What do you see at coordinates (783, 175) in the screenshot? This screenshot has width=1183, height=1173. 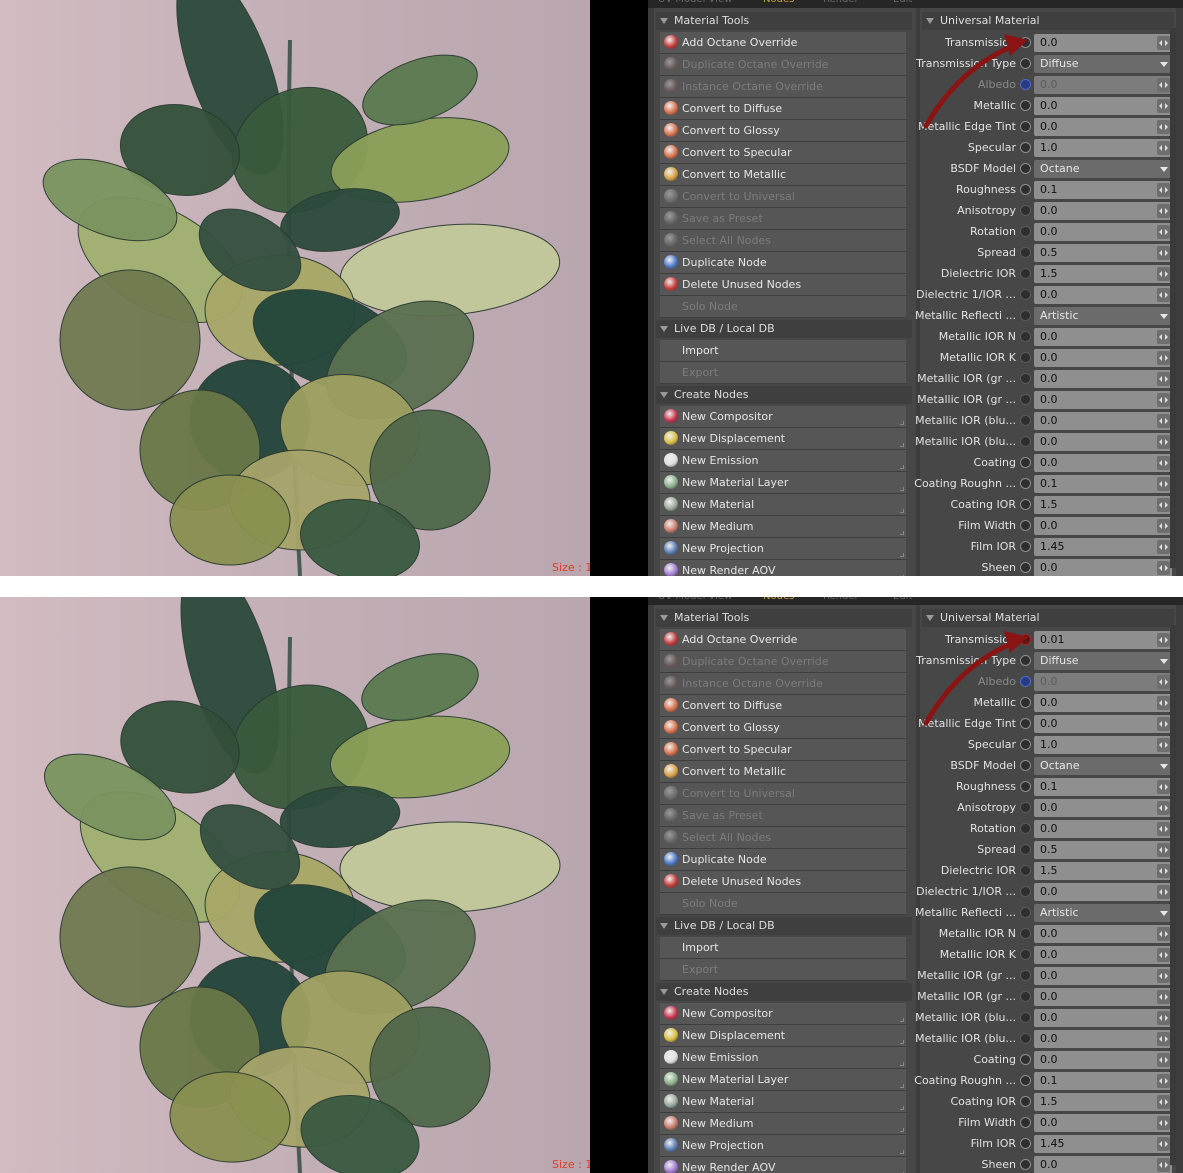 I see `material-tool-button: Convert to Metallic` at bounding box center [783, 175].